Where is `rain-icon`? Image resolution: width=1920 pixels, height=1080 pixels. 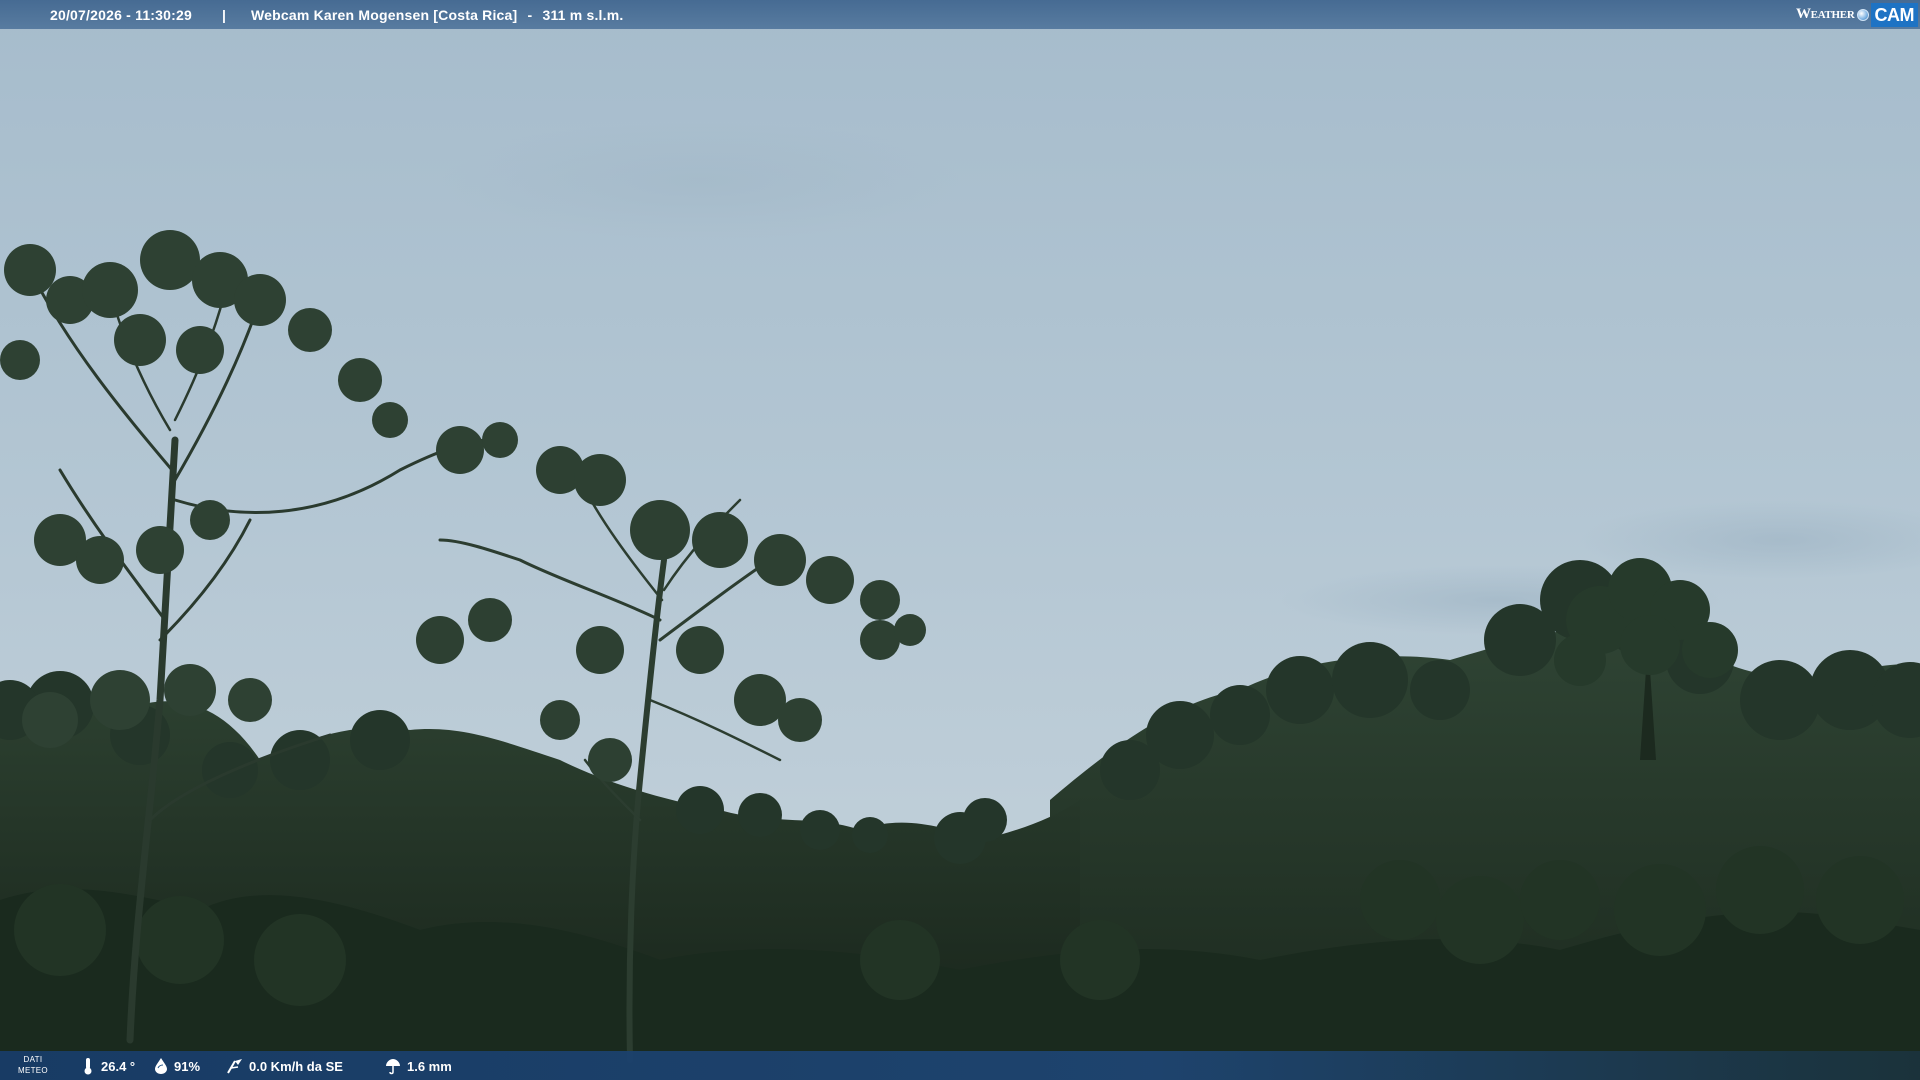
rain-icon is located at coordinates (393, 1067).